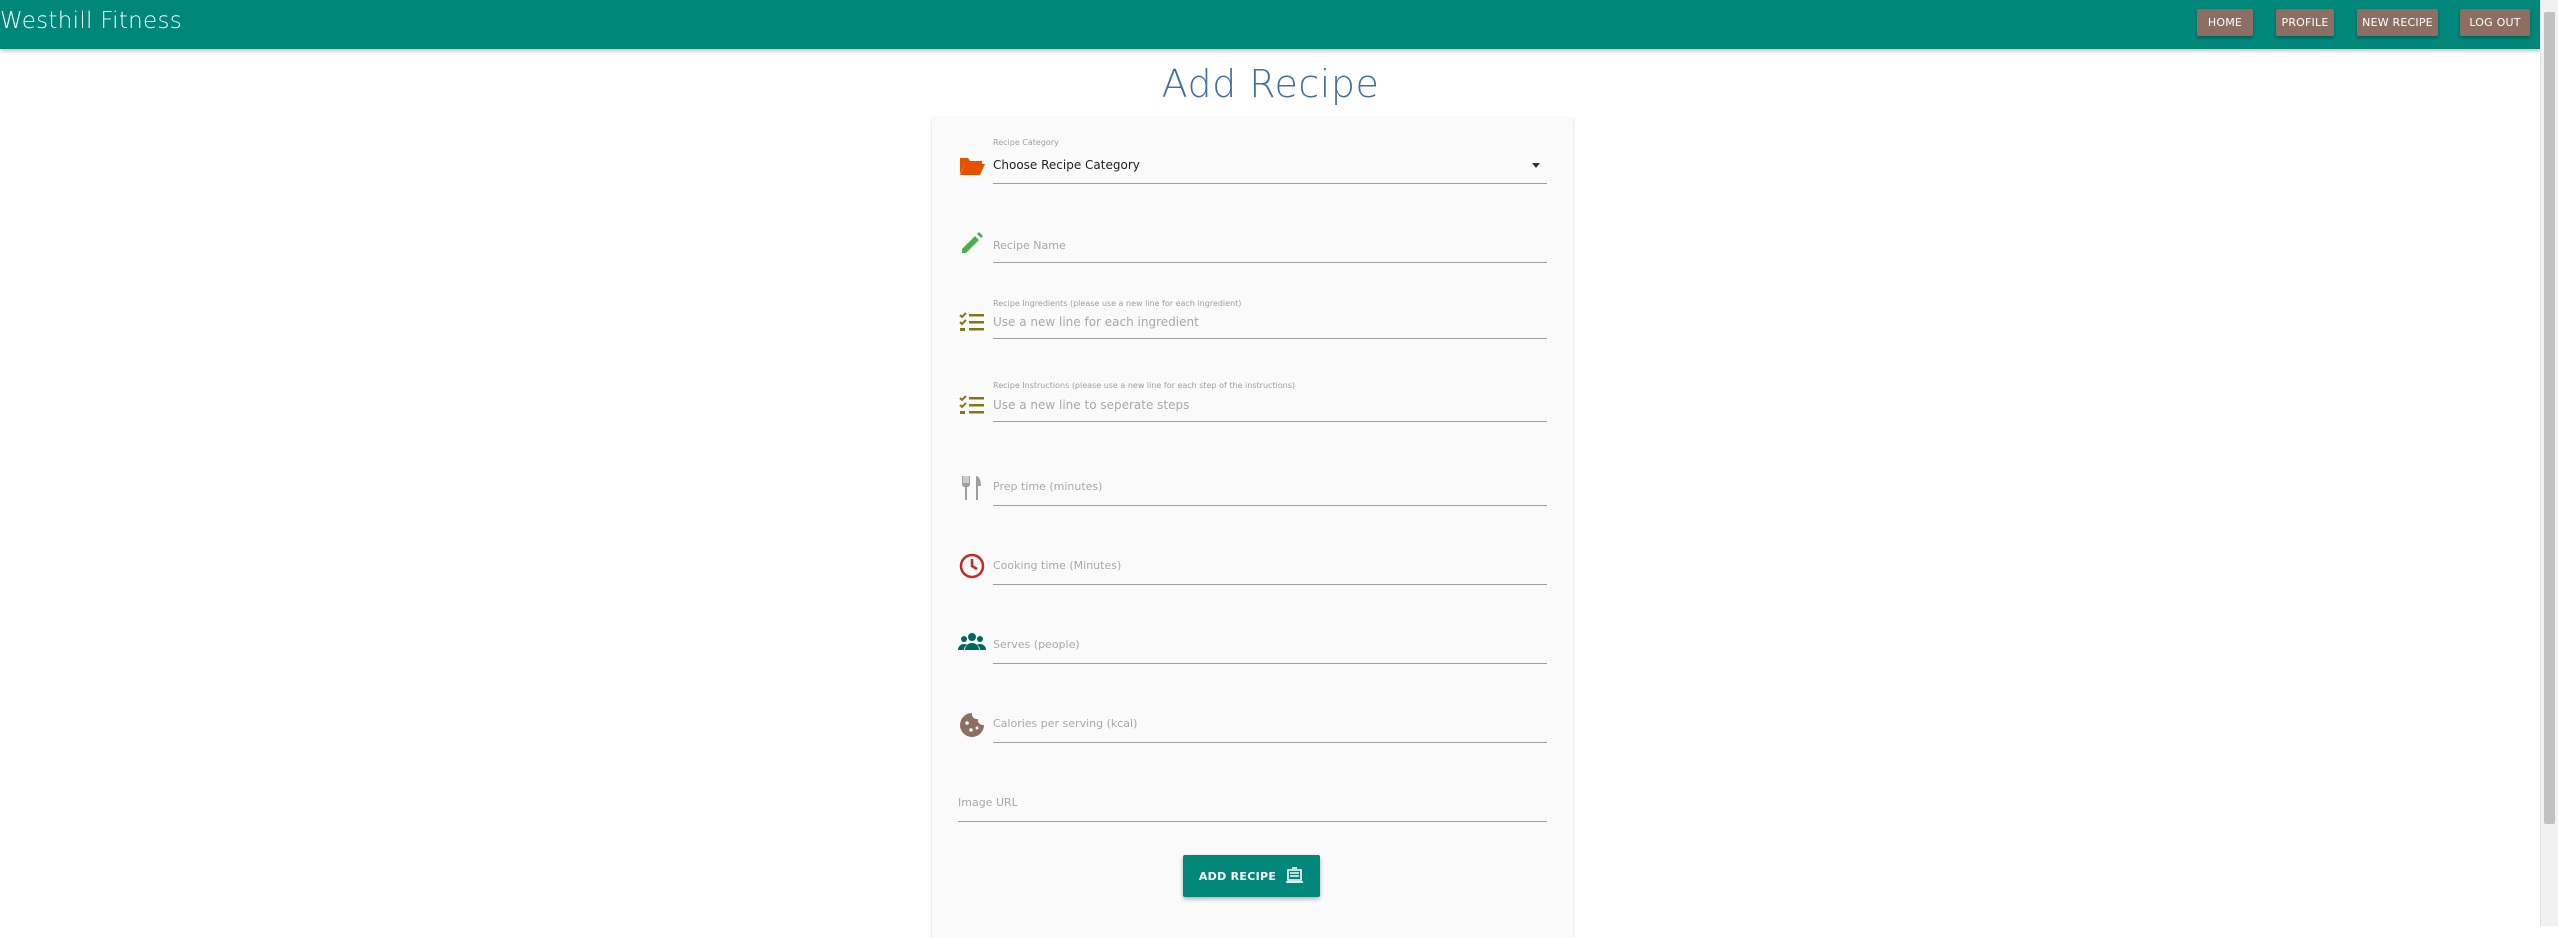 This screenshot has height=938, width=2558. I want to click on nav-profile-button: PROFILE, so click(2305, 22).